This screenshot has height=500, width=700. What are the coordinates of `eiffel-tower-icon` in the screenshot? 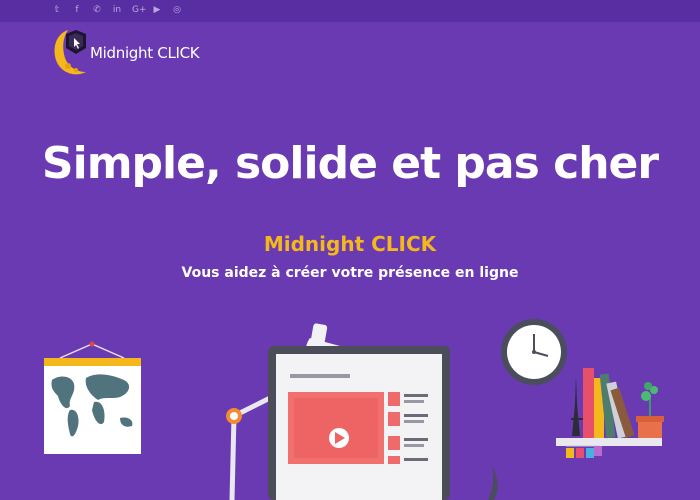 It's located at (576, 406).